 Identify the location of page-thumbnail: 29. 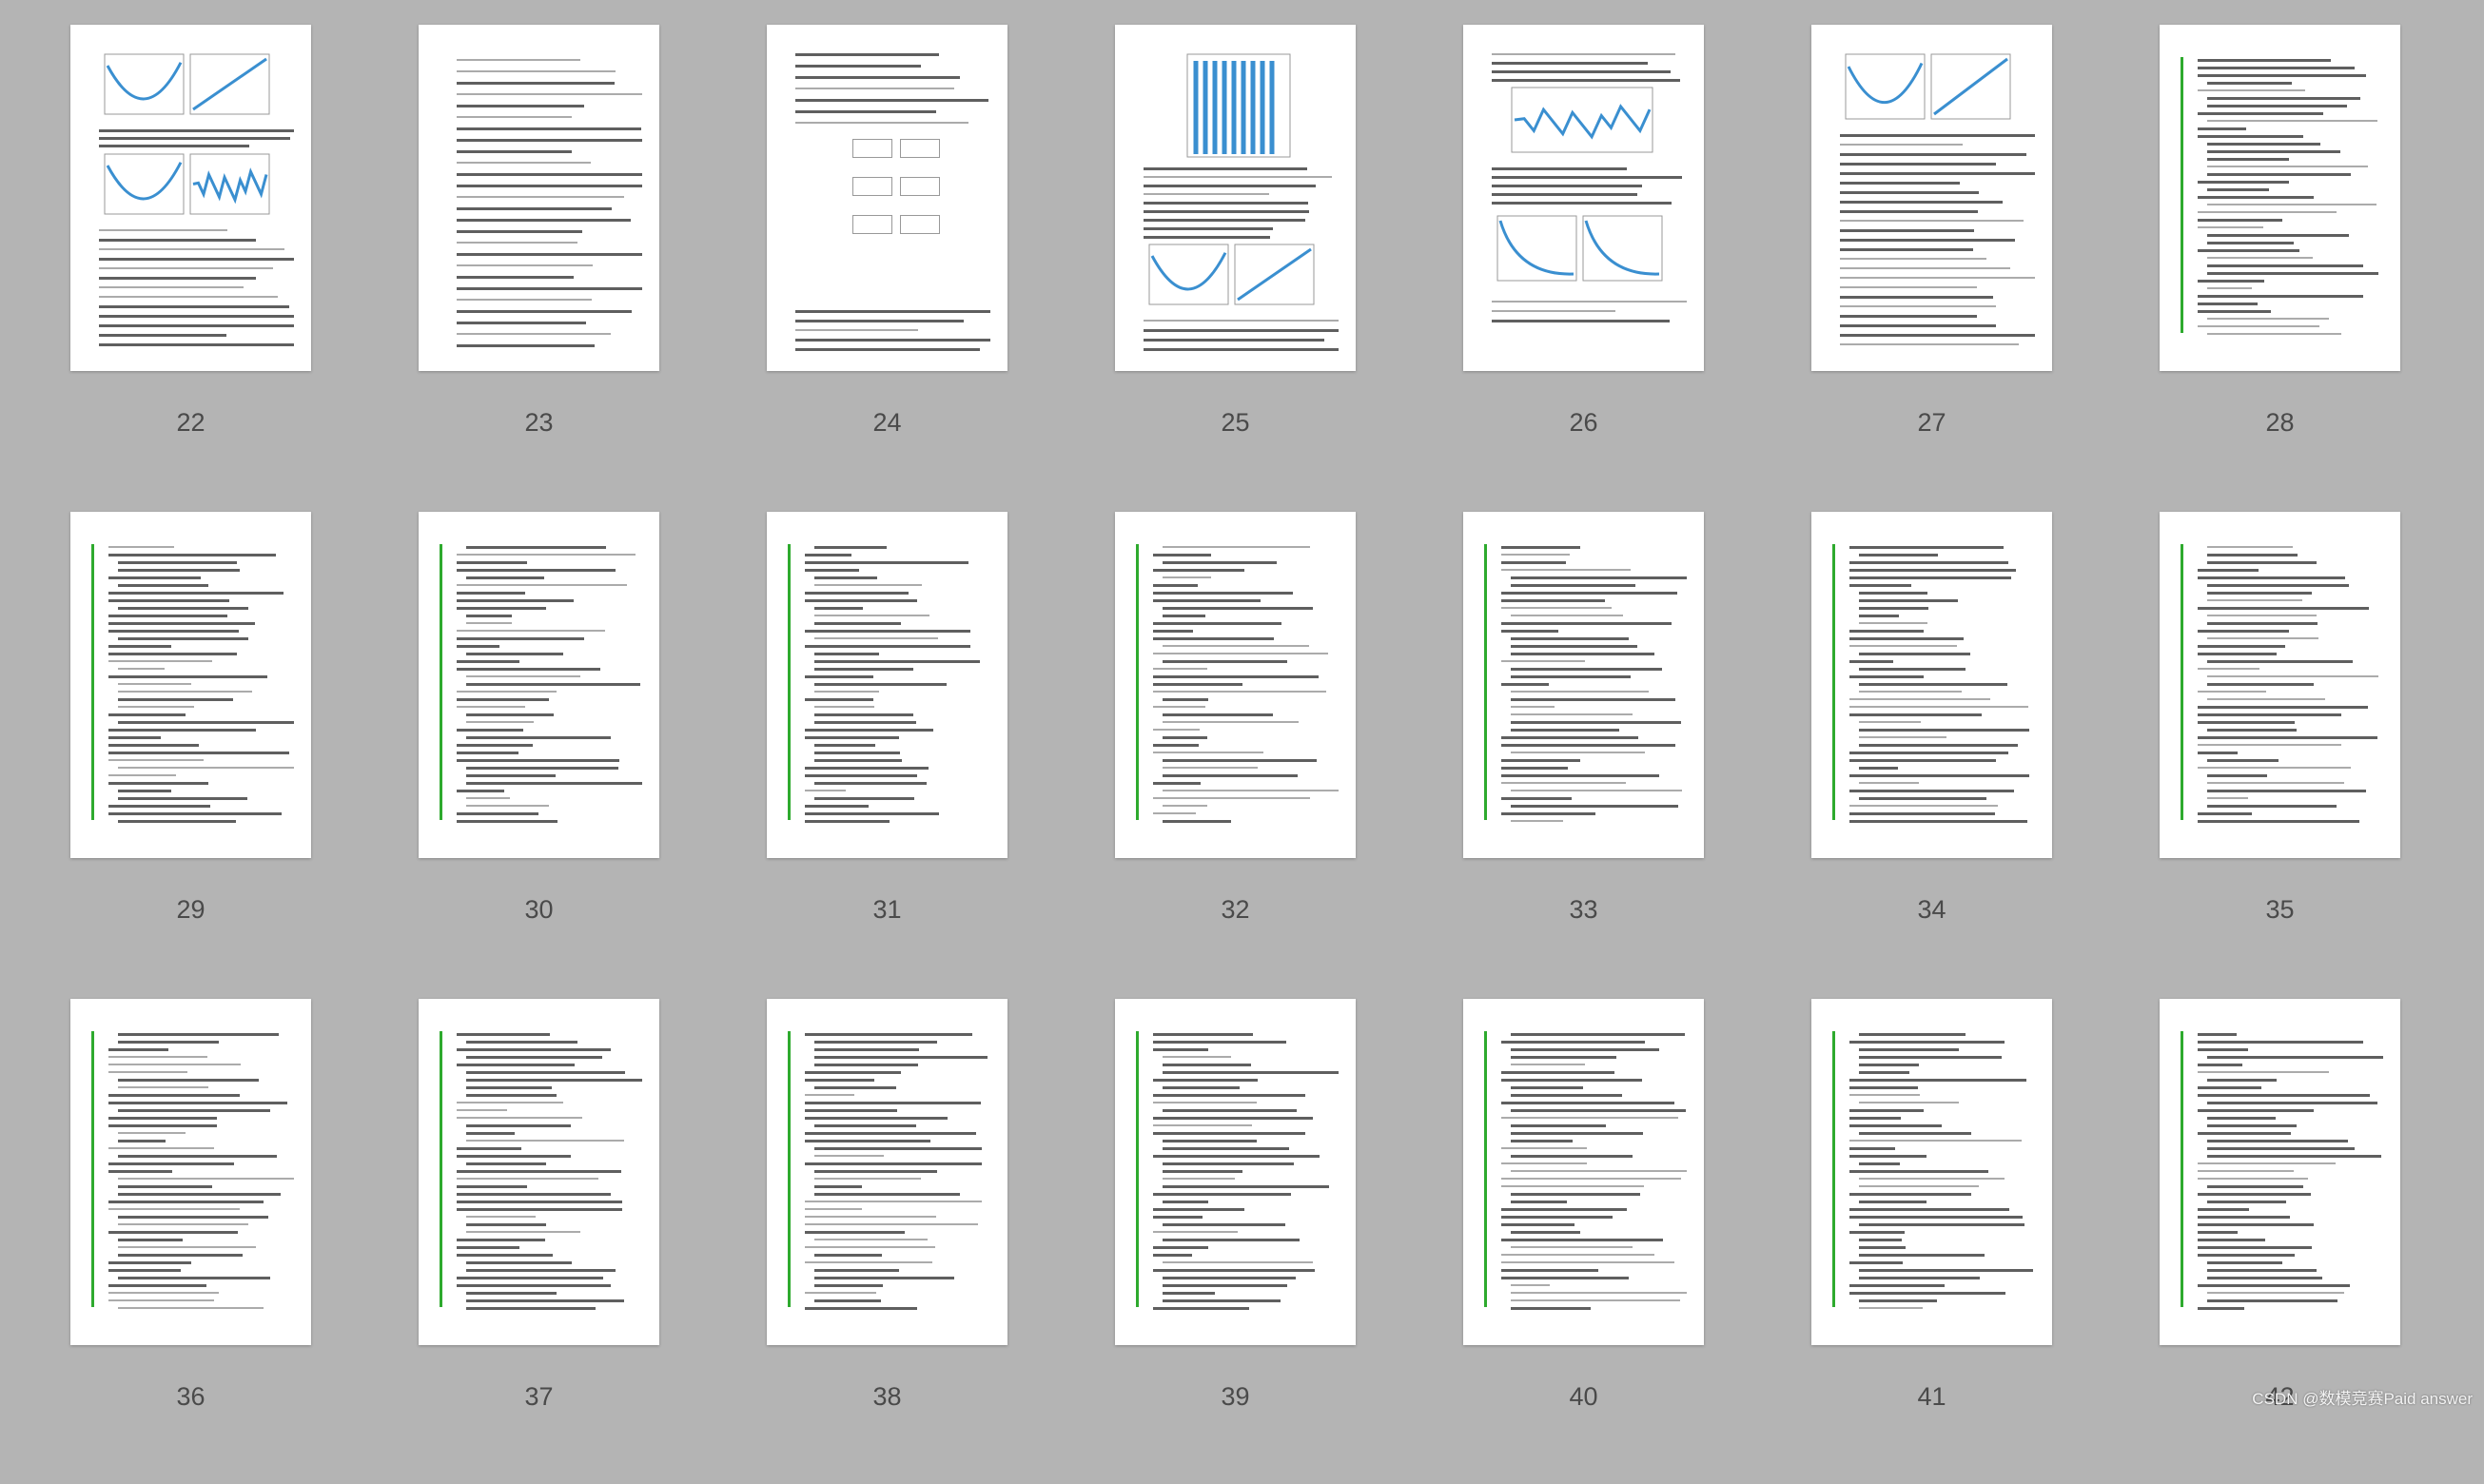
(190, 754).